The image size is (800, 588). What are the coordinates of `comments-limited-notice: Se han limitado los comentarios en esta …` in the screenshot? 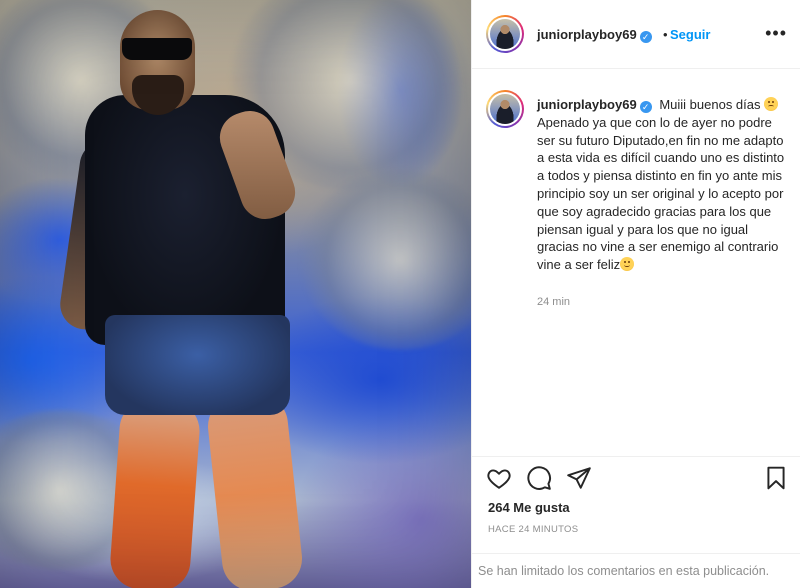 It's located at (636, 570).